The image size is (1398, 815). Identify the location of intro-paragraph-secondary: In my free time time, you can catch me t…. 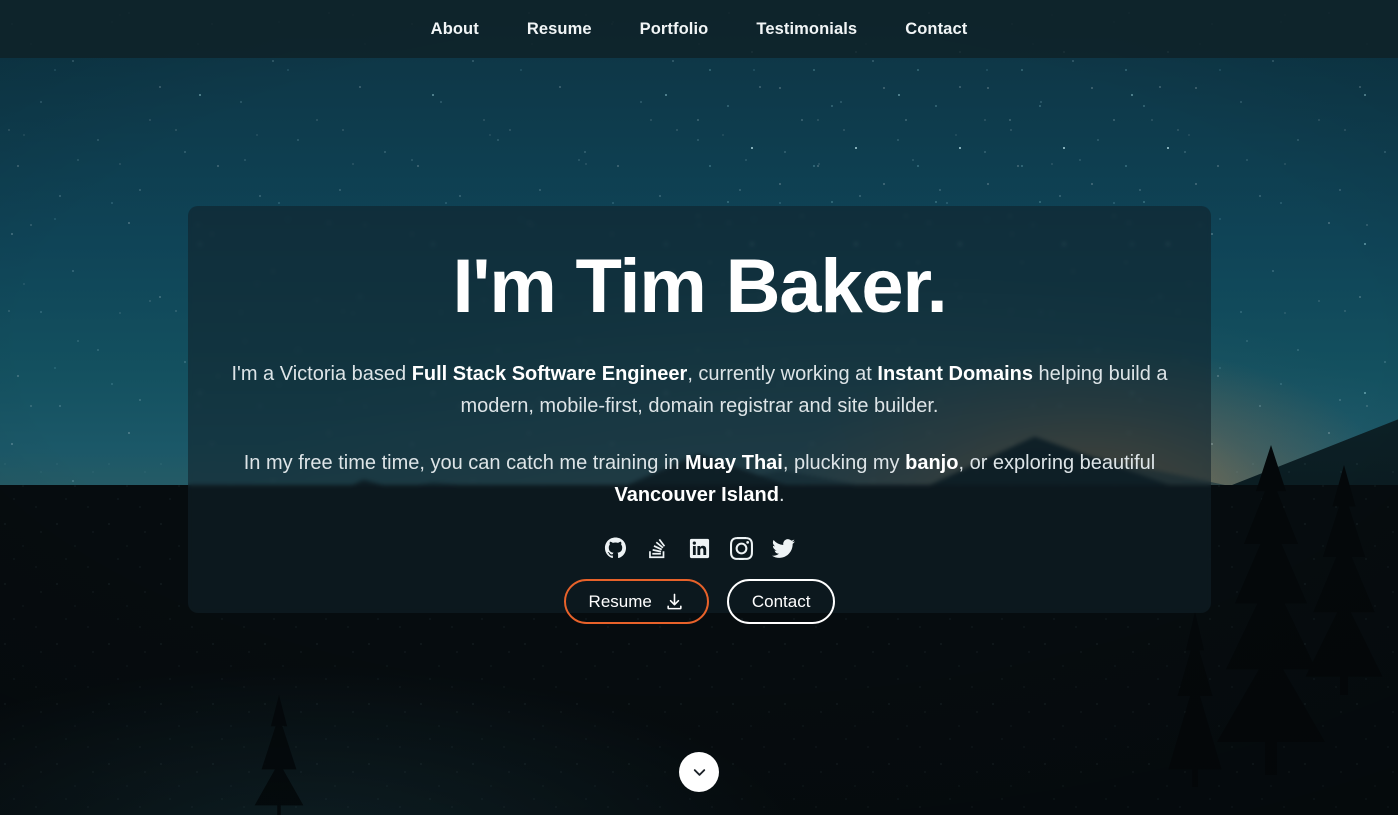
(699, 479).